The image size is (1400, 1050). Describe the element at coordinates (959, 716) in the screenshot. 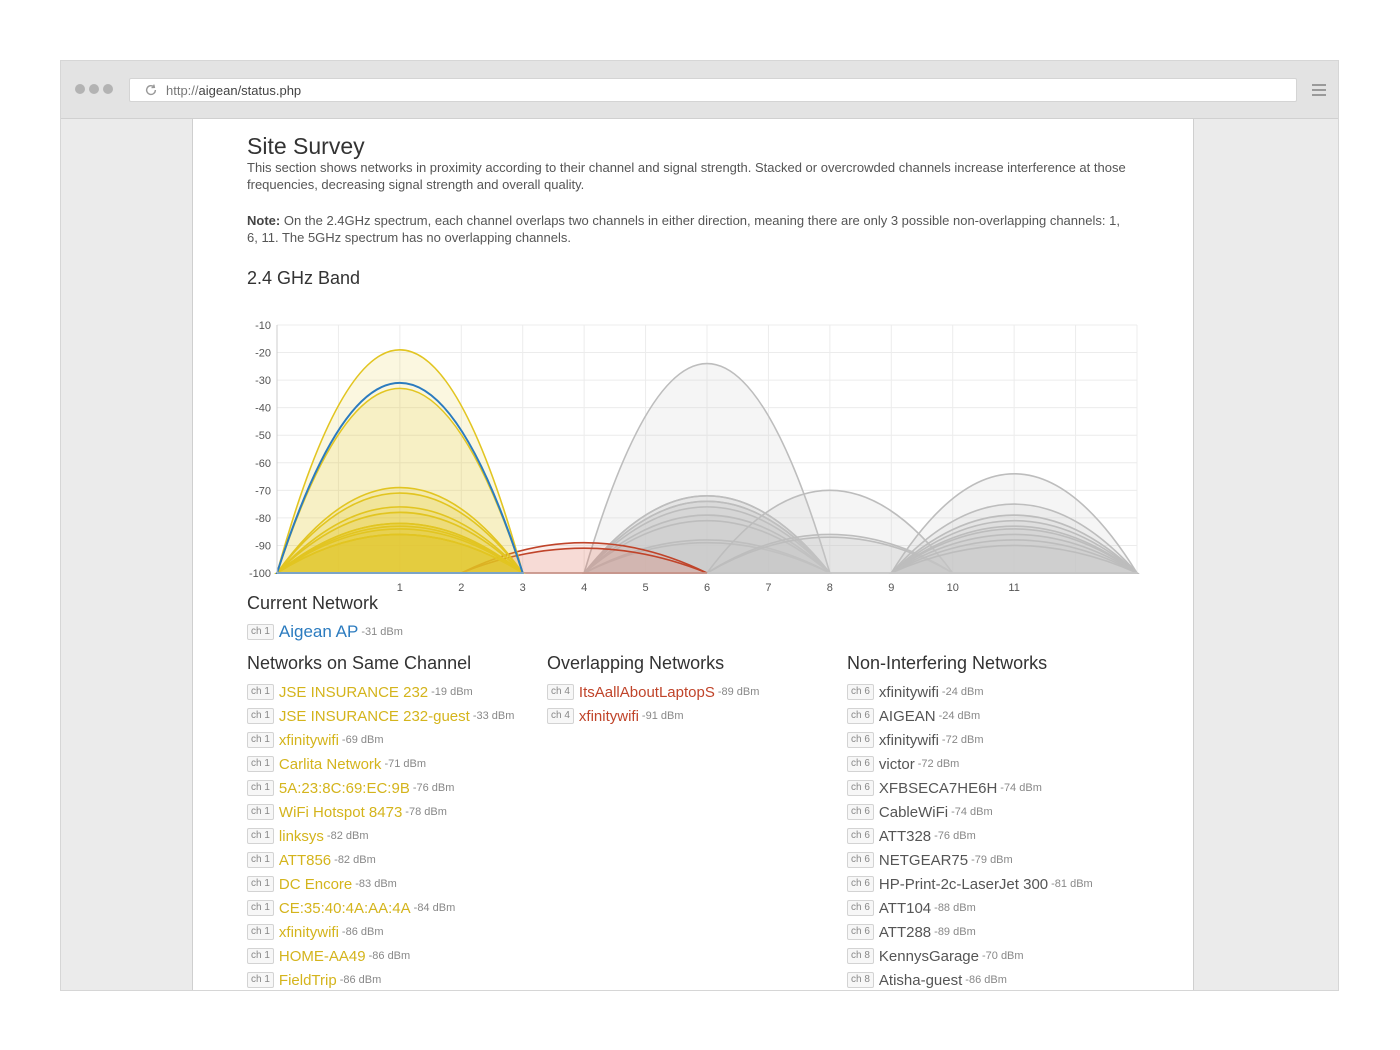

I see `signal-strength: -24 dBm` at that location.